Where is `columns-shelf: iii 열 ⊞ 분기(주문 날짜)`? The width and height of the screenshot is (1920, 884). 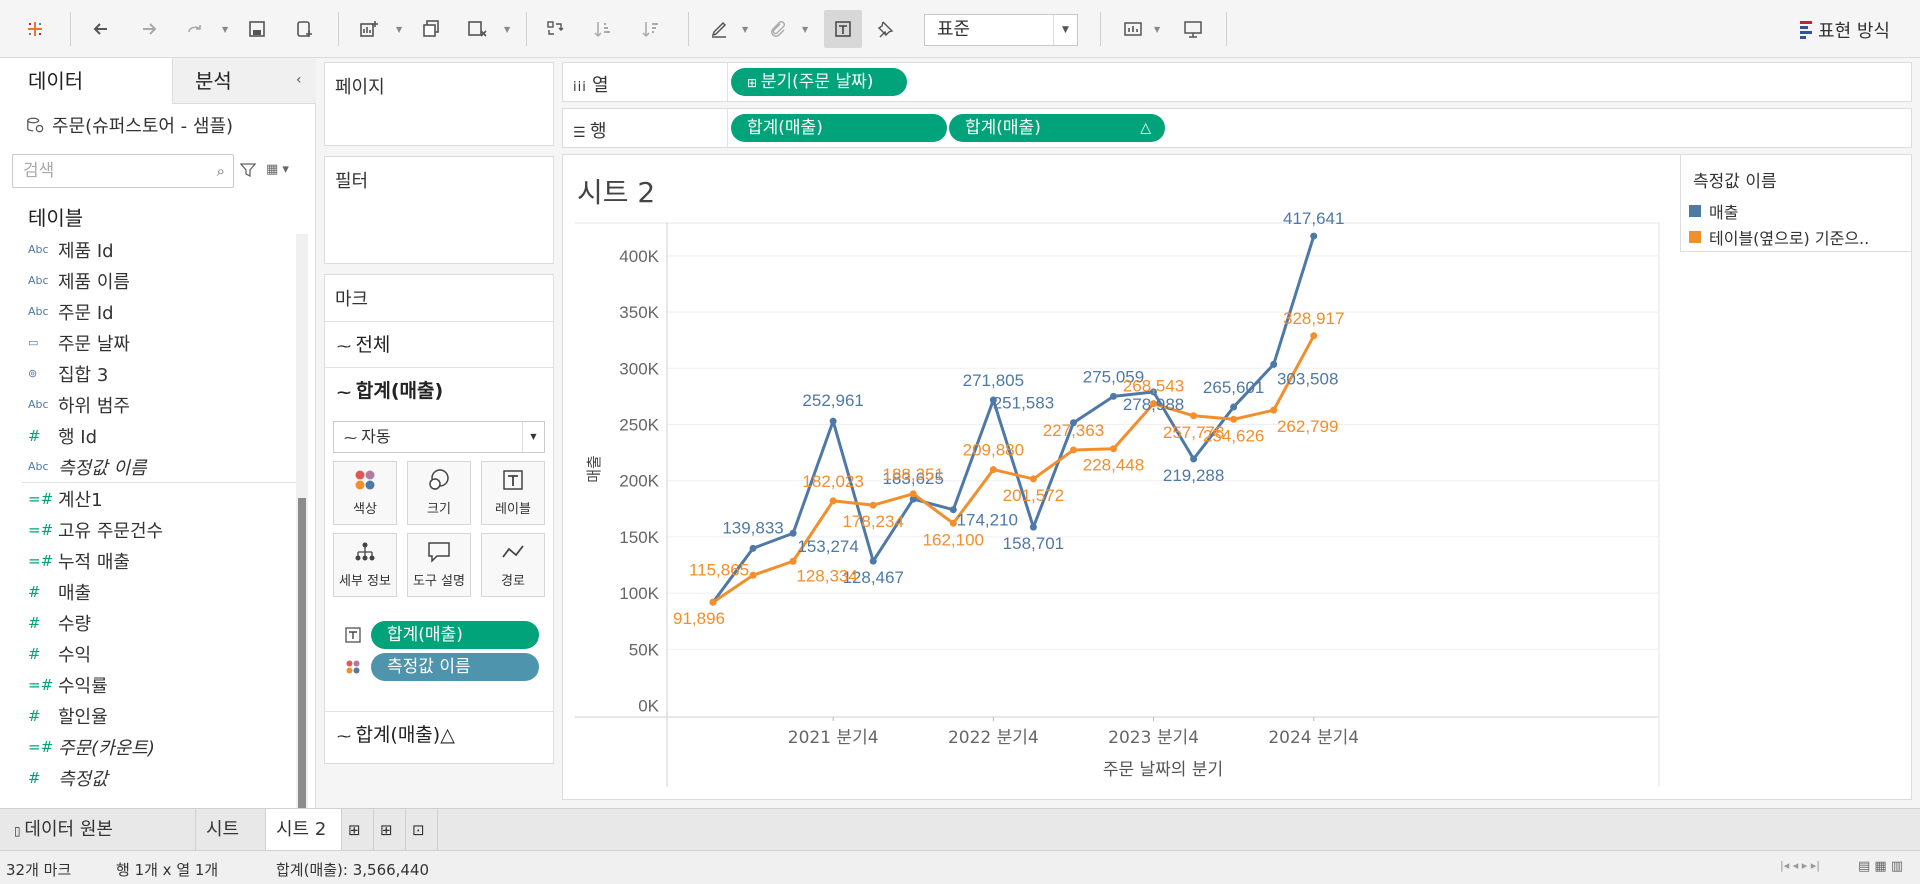
columns-shelf: iii 열 ⊞ 분기(주문 날짜) is located at coordinates (1237, 82).